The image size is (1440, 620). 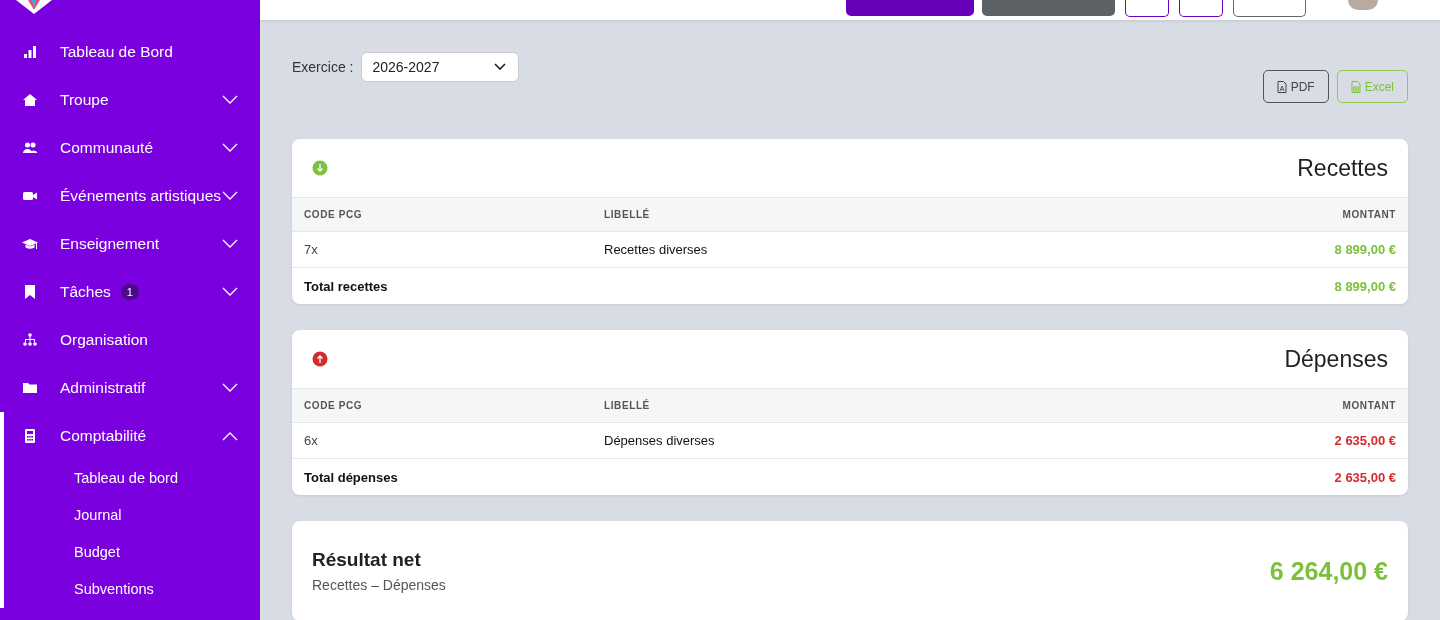 What do you see at coordinates (130, 515) in the screenshot?
I see `submenu-item: Journal` at bounding box center [130, 515].